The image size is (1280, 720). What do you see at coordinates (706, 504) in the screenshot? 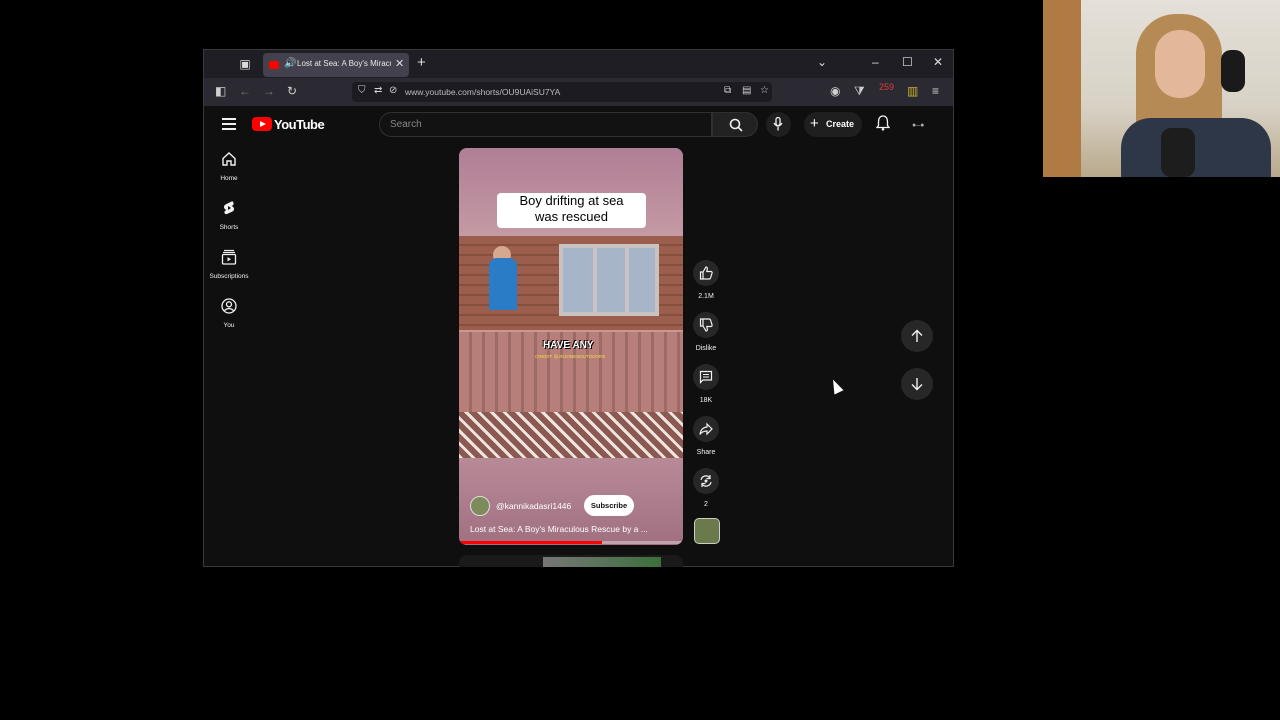
I see `remix-count: 2` at bounding box center [706, 504].